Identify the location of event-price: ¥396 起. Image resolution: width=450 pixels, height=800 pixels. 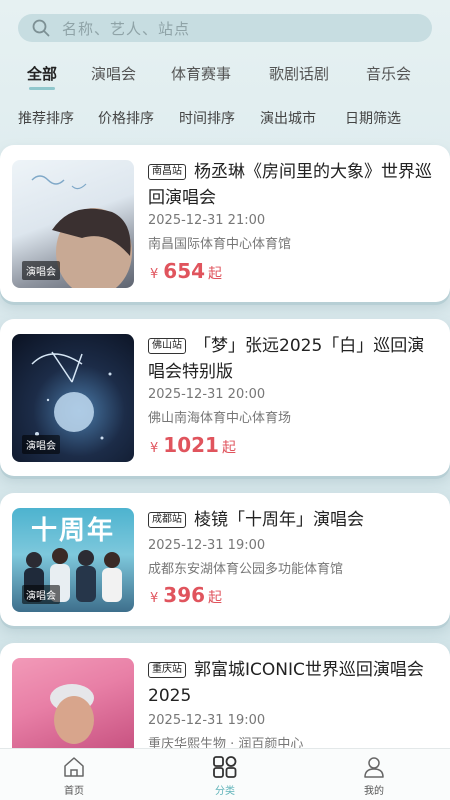
(186, 595).